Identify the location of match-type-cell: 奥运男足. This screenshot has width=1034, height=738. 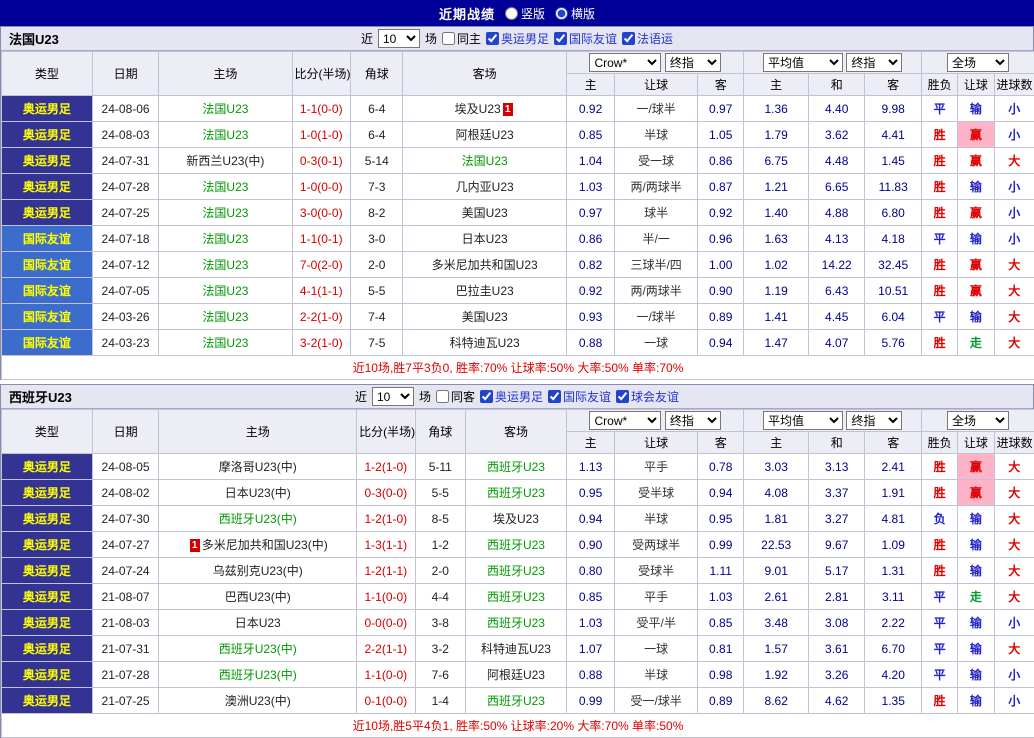
(47, 519).